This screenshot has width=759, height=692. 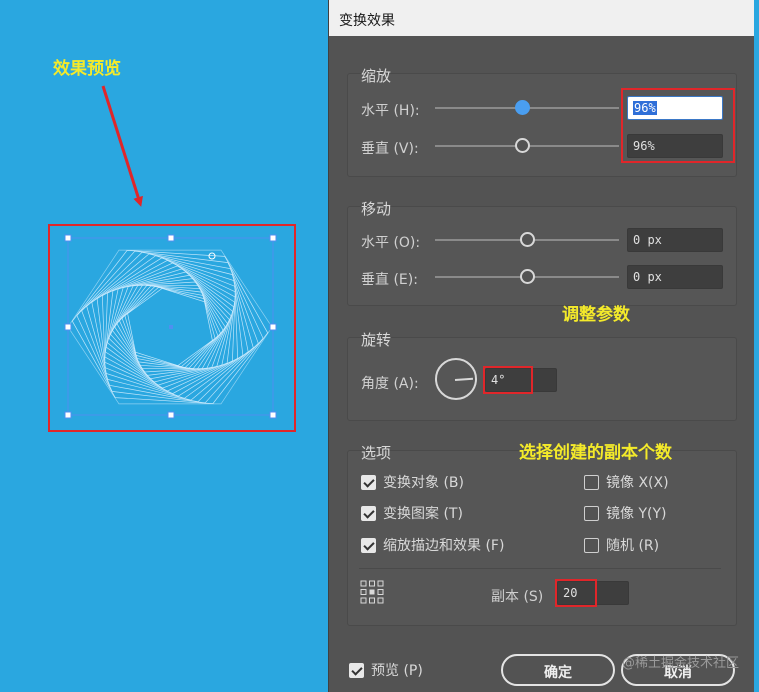 I want to click on selection-bounds, so click(x=170, y=326).